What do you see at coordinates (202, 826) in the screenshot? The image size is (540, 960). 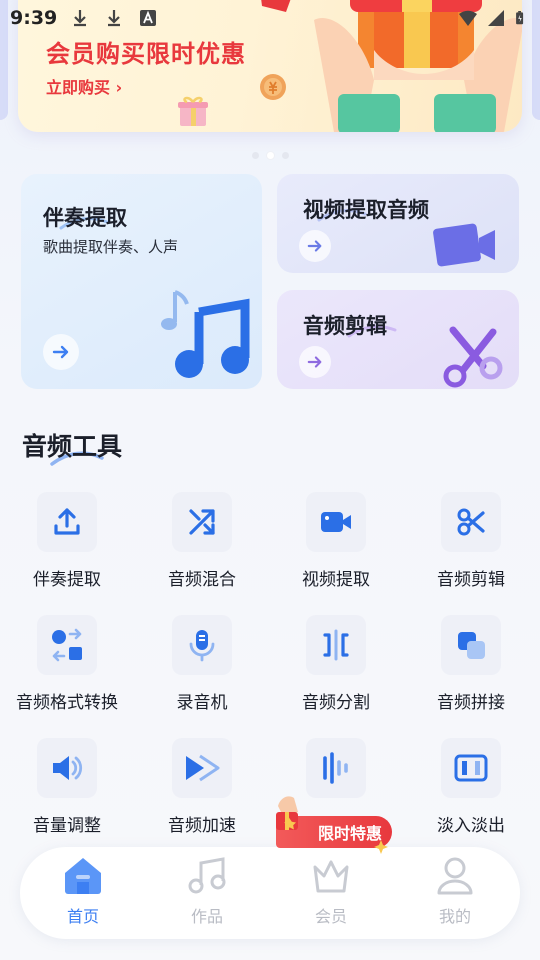 I see `tool-label: 音频加速` at bounding box center [202, 826].